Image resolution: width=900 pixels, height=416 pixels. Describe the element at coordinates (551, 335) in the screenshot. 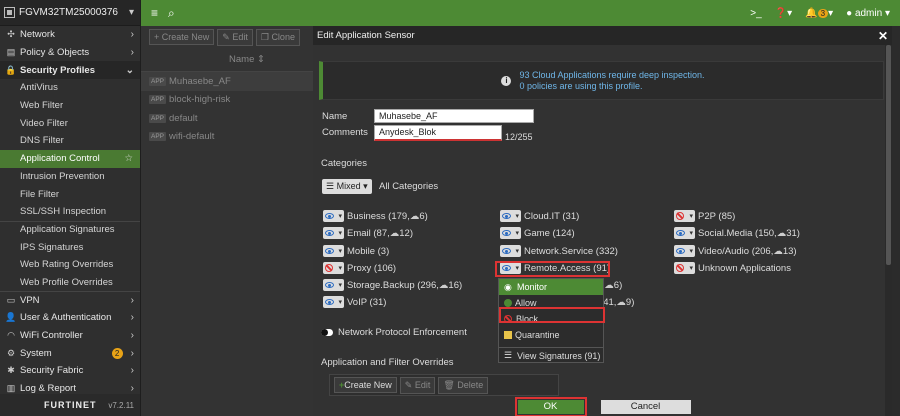

I see `dropdown-quarantine: Quarantine` at that location.